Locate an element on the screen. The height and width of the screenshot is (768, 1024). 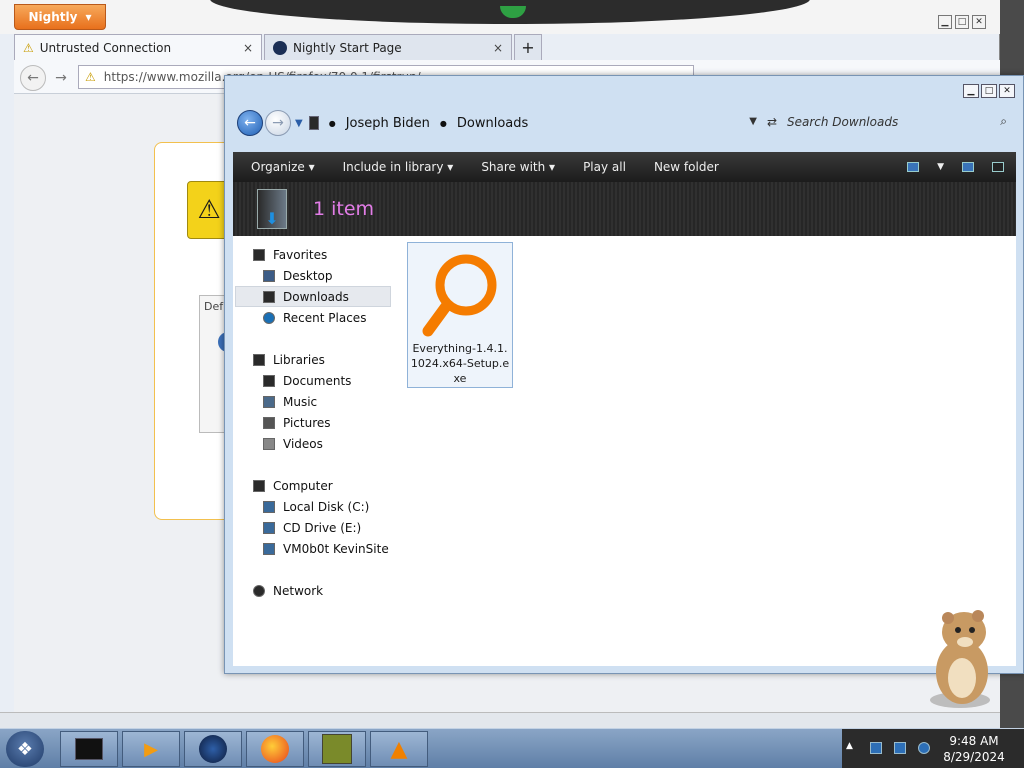
star-icon is located at coordinates (259, 254).